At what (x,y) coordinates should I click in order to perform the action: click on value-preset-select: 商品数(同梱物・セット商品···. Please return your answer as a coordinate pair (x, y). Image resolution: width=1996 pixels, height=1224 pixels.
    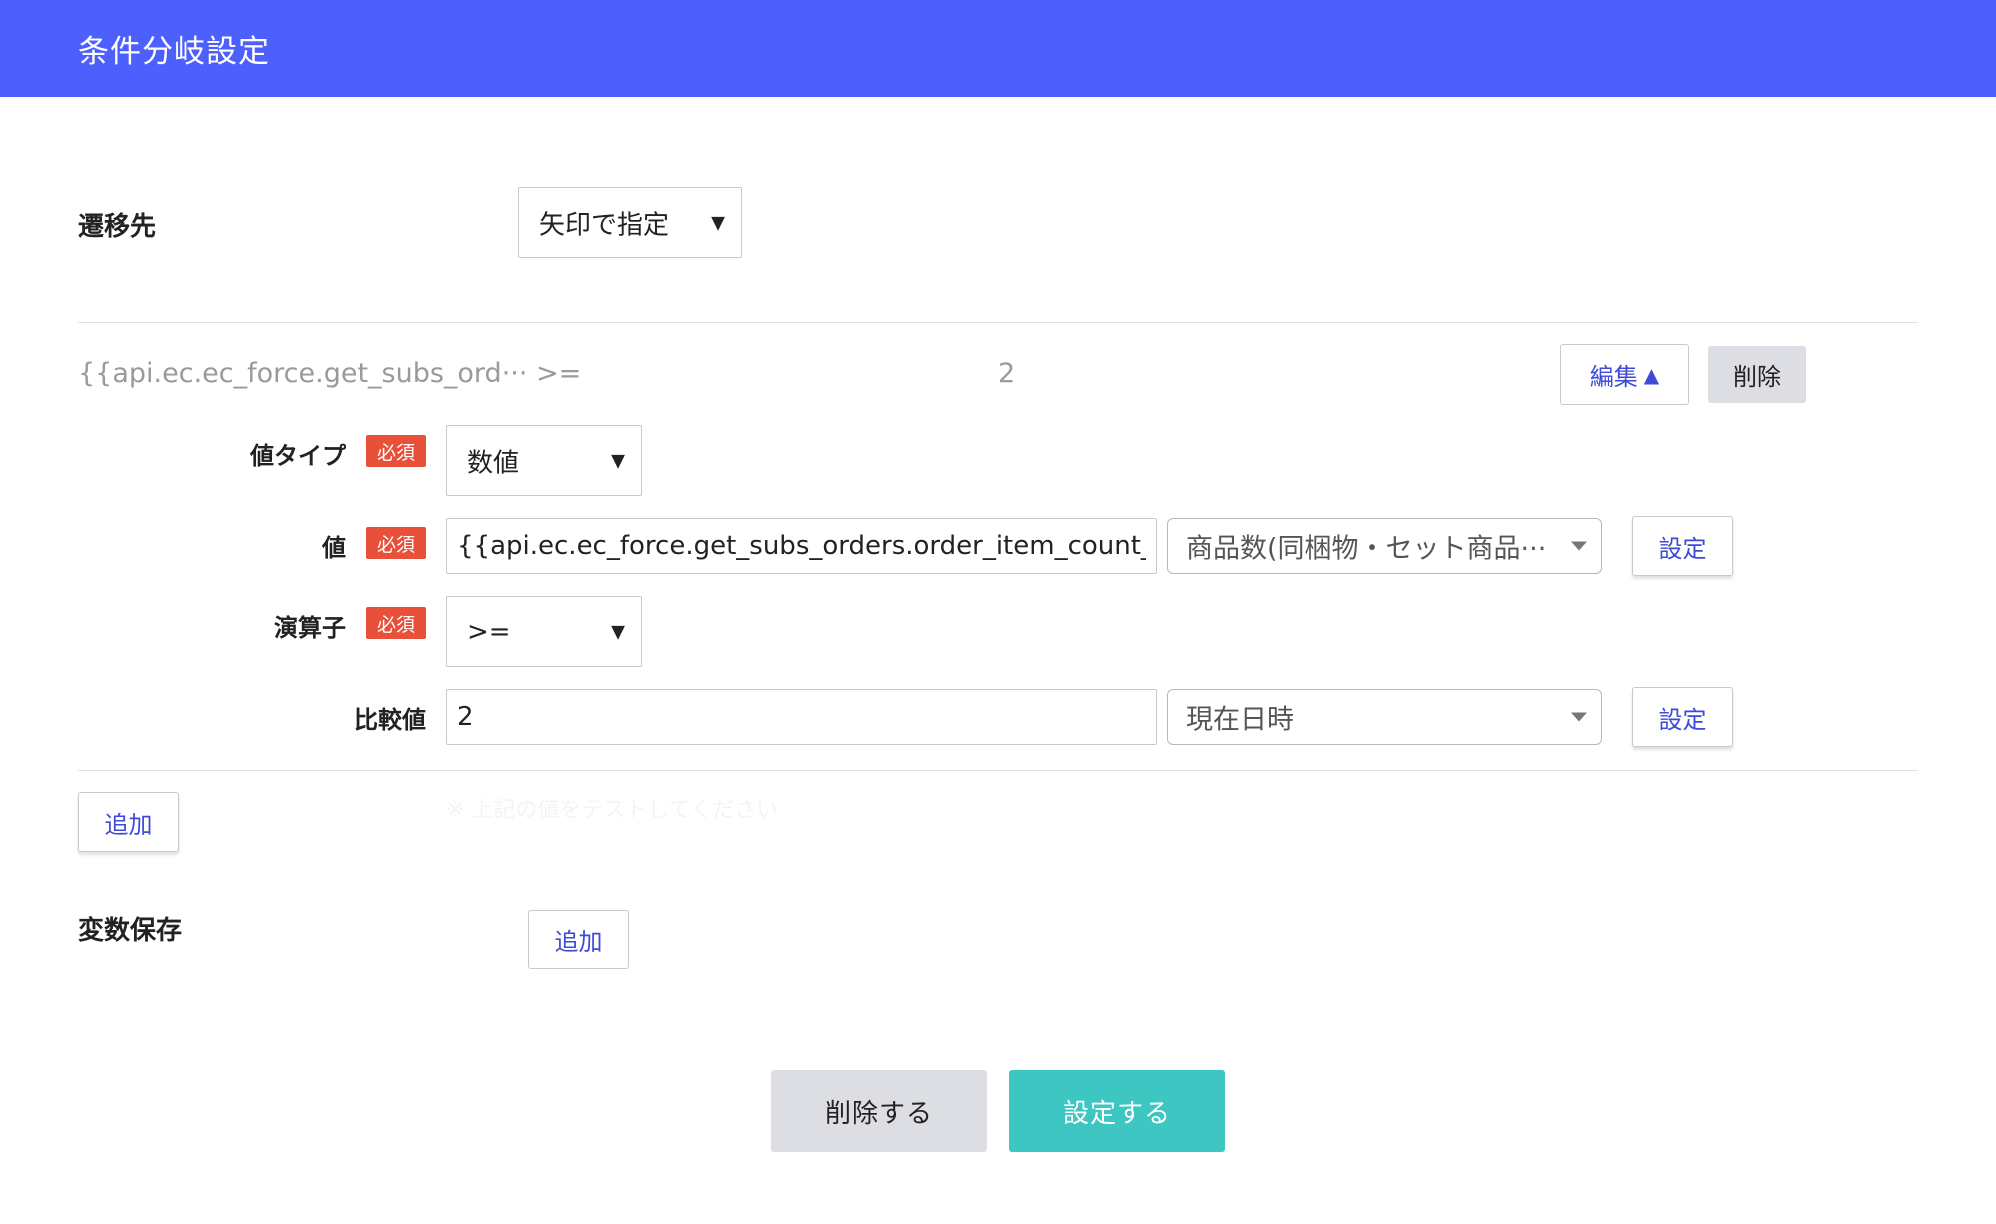
    Looking at the image, I should click on (1384, 546).